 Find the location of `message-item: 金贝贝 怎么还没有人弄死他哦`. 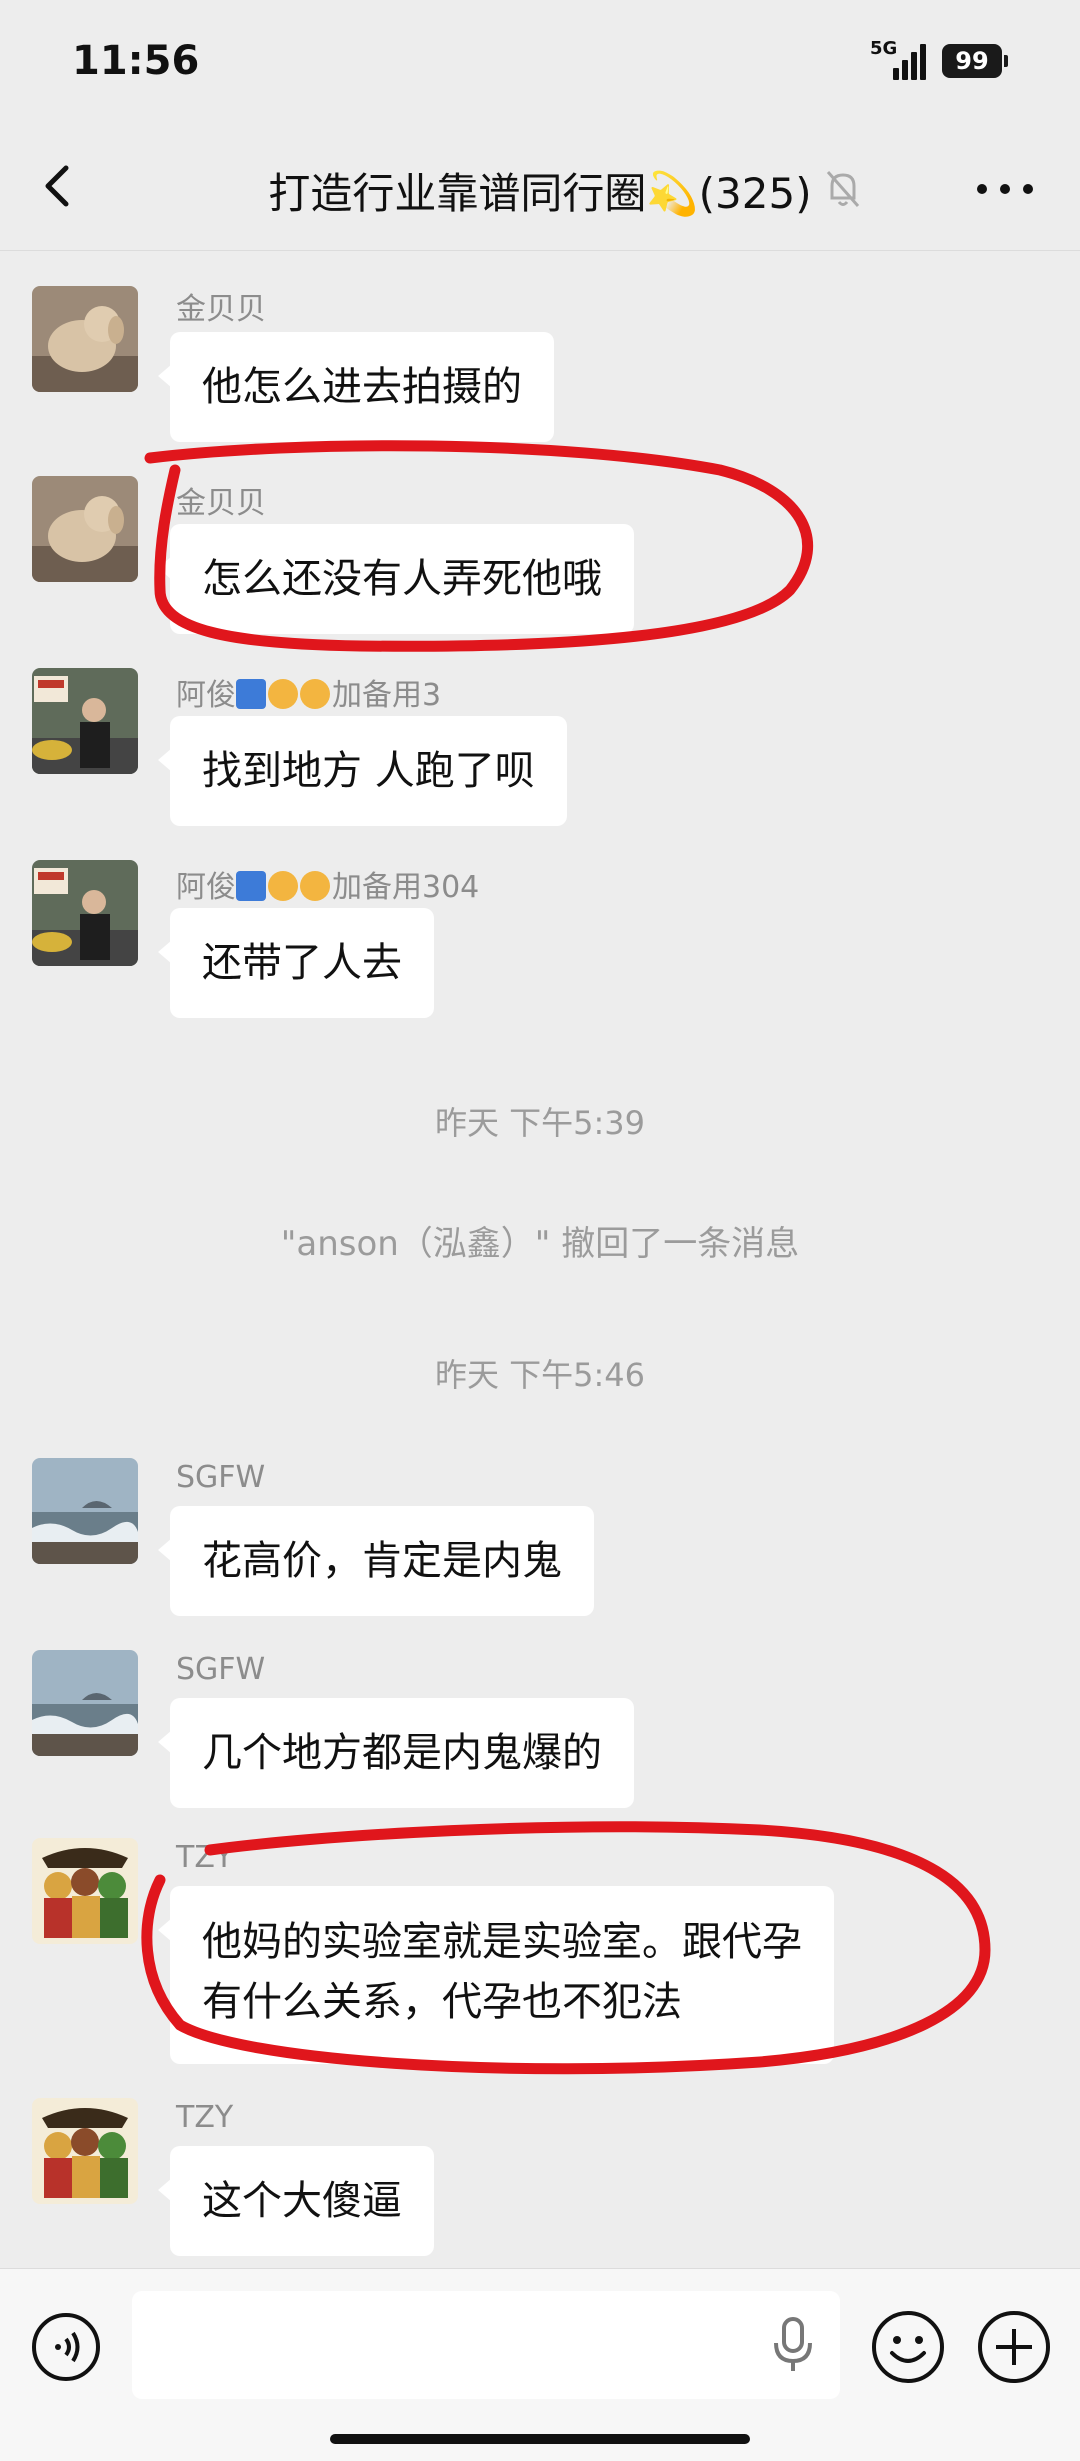

message-item: 金贝贝 怎么还没有人弄死他哦 is located at coordinates (540, 557).